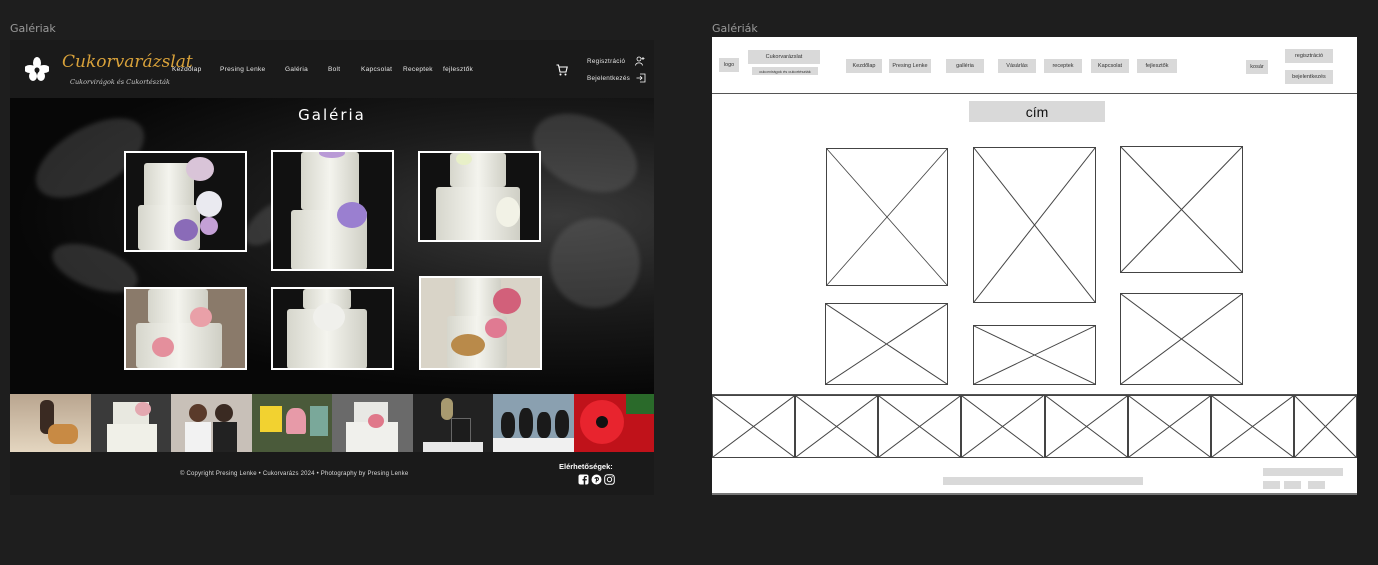 Image resolution: width=1378 pixels, height=565 pixels. Describe the element at coordinates (37, 69) in the screenshot. I see `orchid-logo-icon` at that location.